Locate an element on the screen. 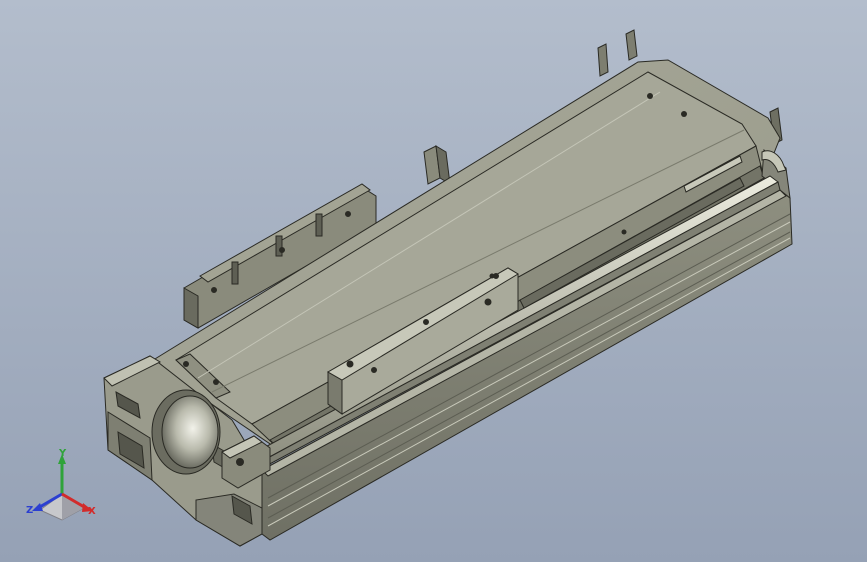 This screenshot has width=867, height=562. triad-y-label: Y is located at coordinates (63, 453).